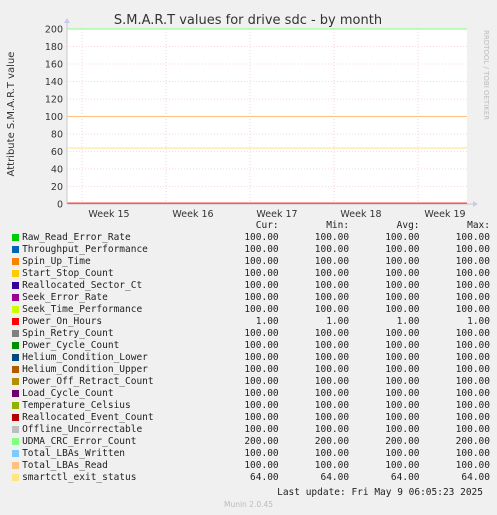  Describe the element at coordinates (67, 20) in the screenshot. I see `y-axis-arrow` at that location.